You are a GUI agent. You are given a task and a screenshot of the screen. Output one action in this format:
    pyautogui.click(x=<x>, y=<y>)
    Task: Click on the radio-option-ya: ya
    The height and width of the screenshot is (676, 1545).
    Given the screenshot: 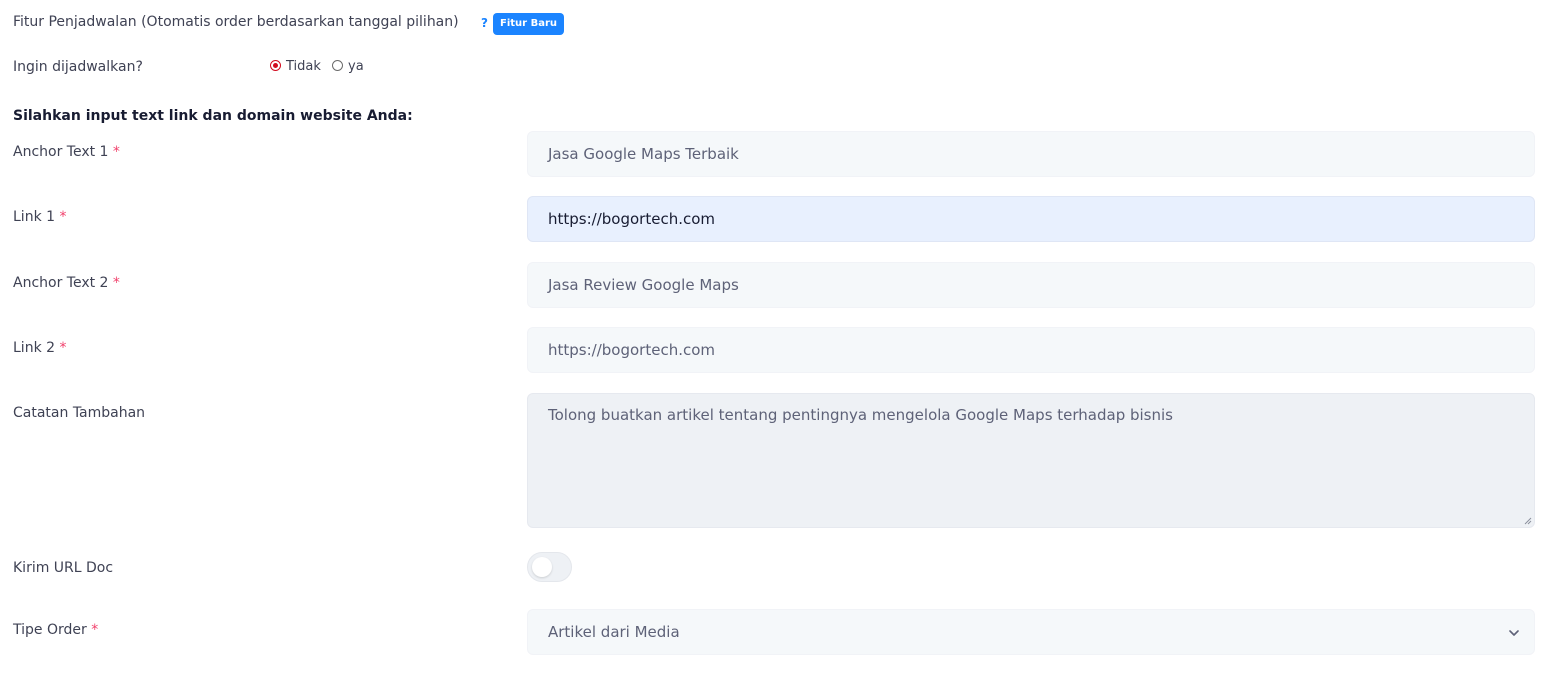 What is the action you would take?
    pyautogui.click(x=352, y=67)
    